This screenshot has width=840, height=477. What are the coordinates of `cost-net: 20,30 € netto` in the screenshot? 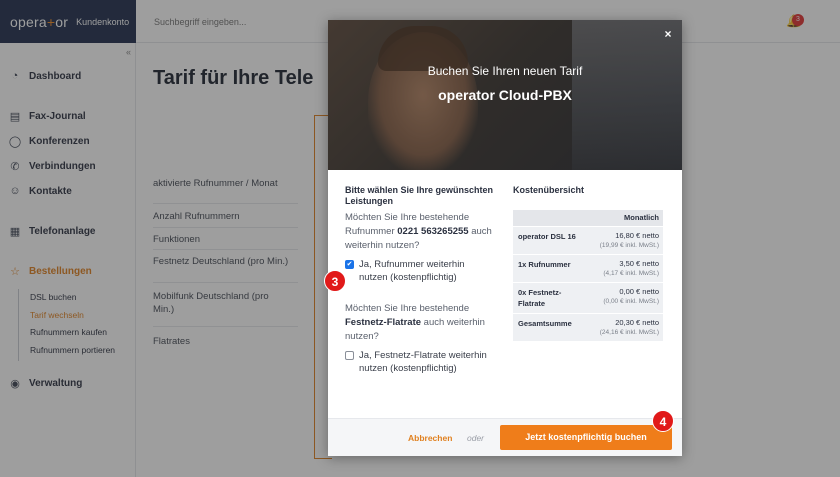 It's located at (637, 322).